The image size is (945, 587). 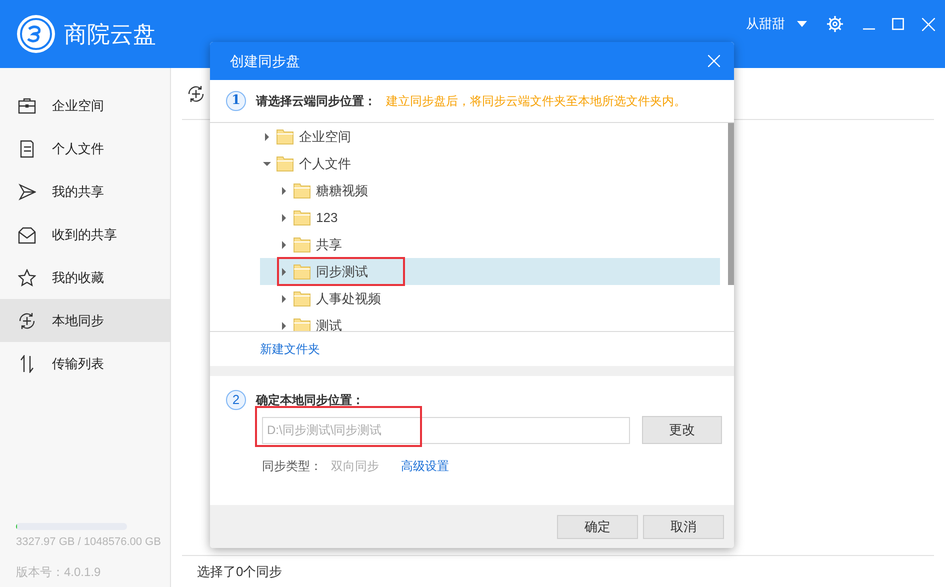 I want to click on storage-text: 3327.97 GB / 1048576.00 GB, so click(x=89, y=542).